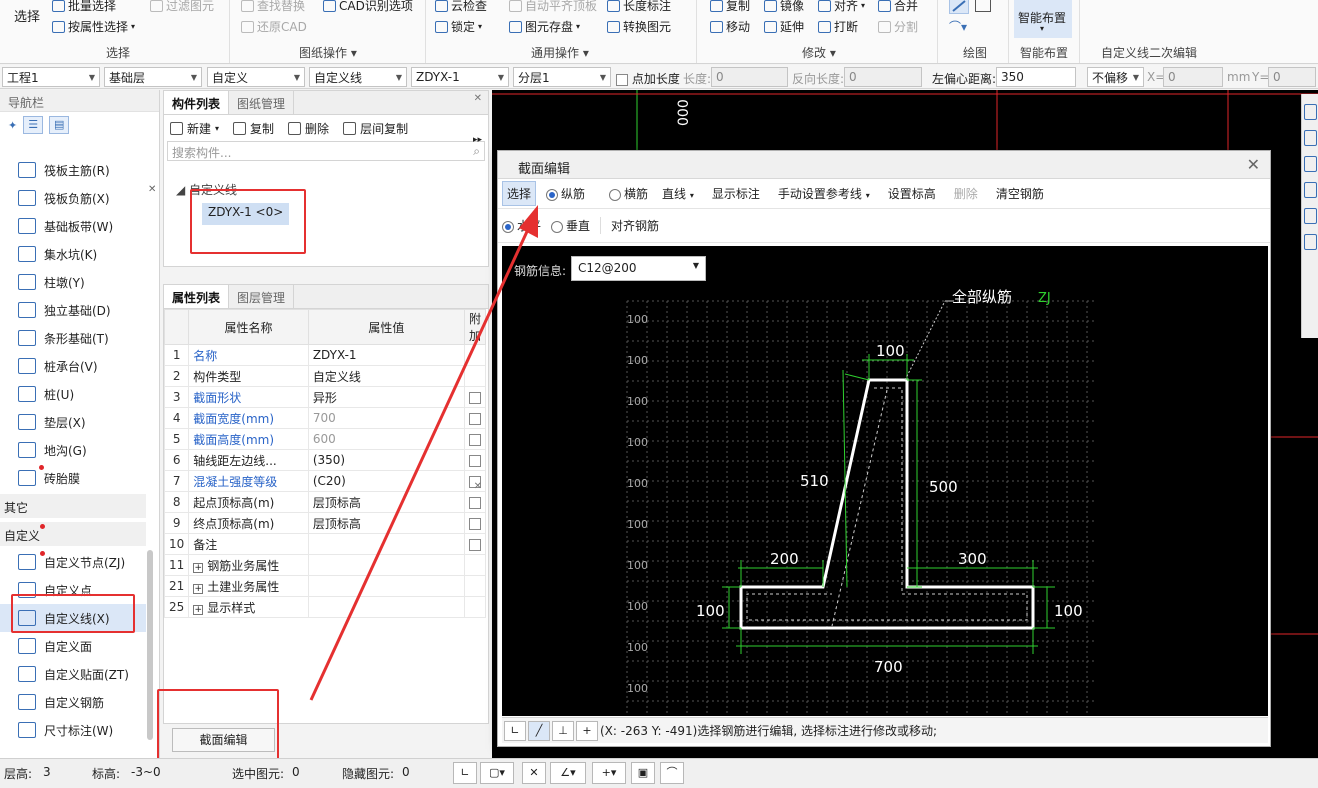 The image size is (1318, 788). I want to click on copy-button: 复制, so click(730, 7).